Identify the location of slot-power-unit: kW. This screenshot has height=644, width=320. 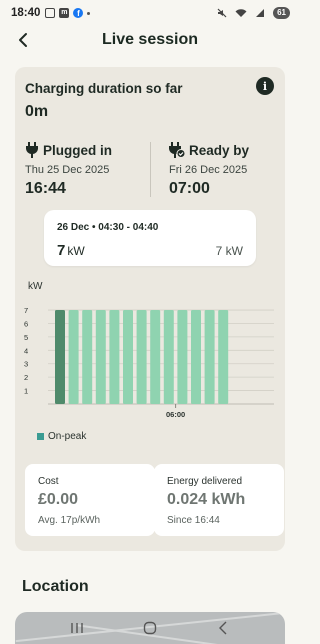
(76, 251).